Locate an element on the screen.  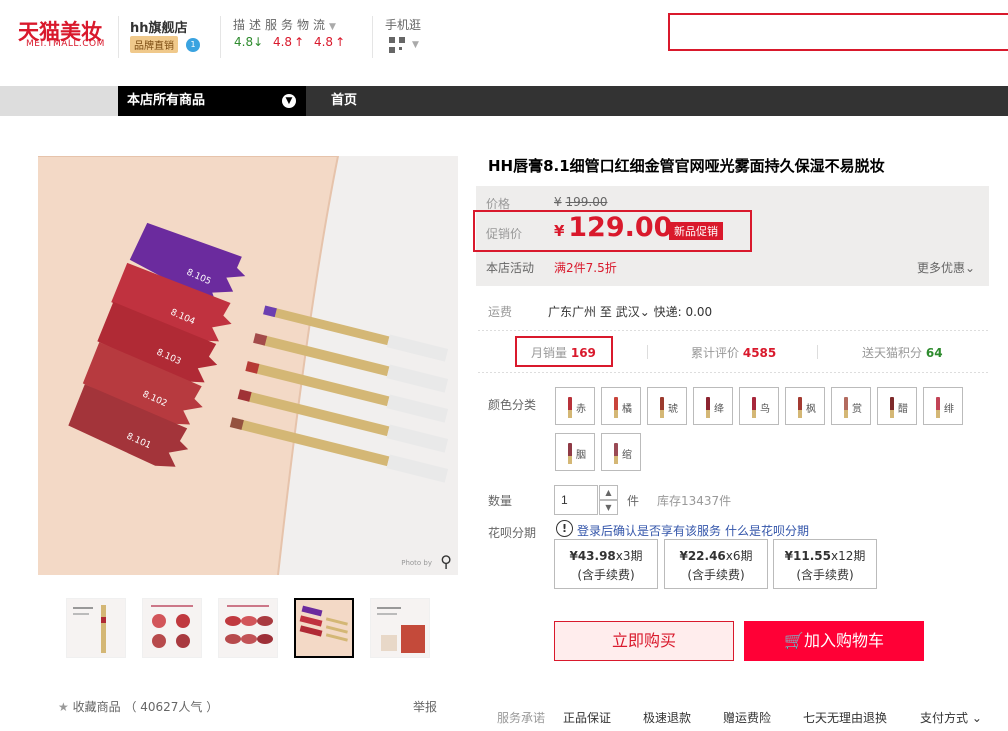
mobile-shopping-label: 手机逛 is located at coordinates (403, 24).